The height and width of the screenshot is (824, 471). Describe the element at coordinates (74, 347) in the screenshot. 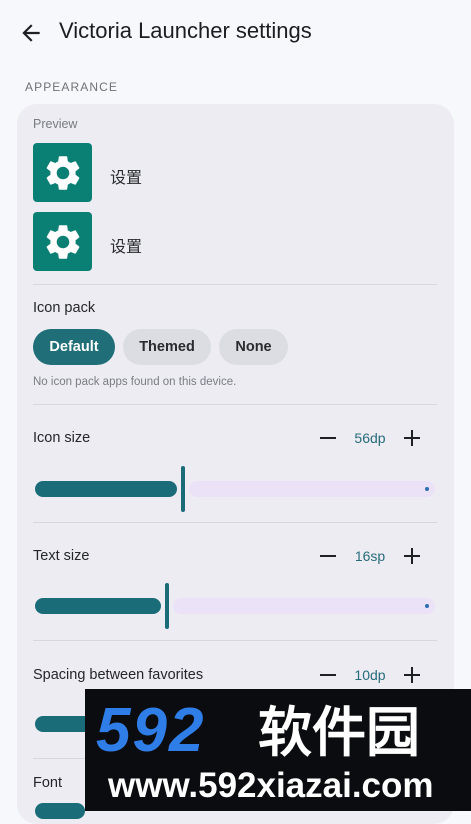

I see `icon-pack-option-default: Default` at that location.